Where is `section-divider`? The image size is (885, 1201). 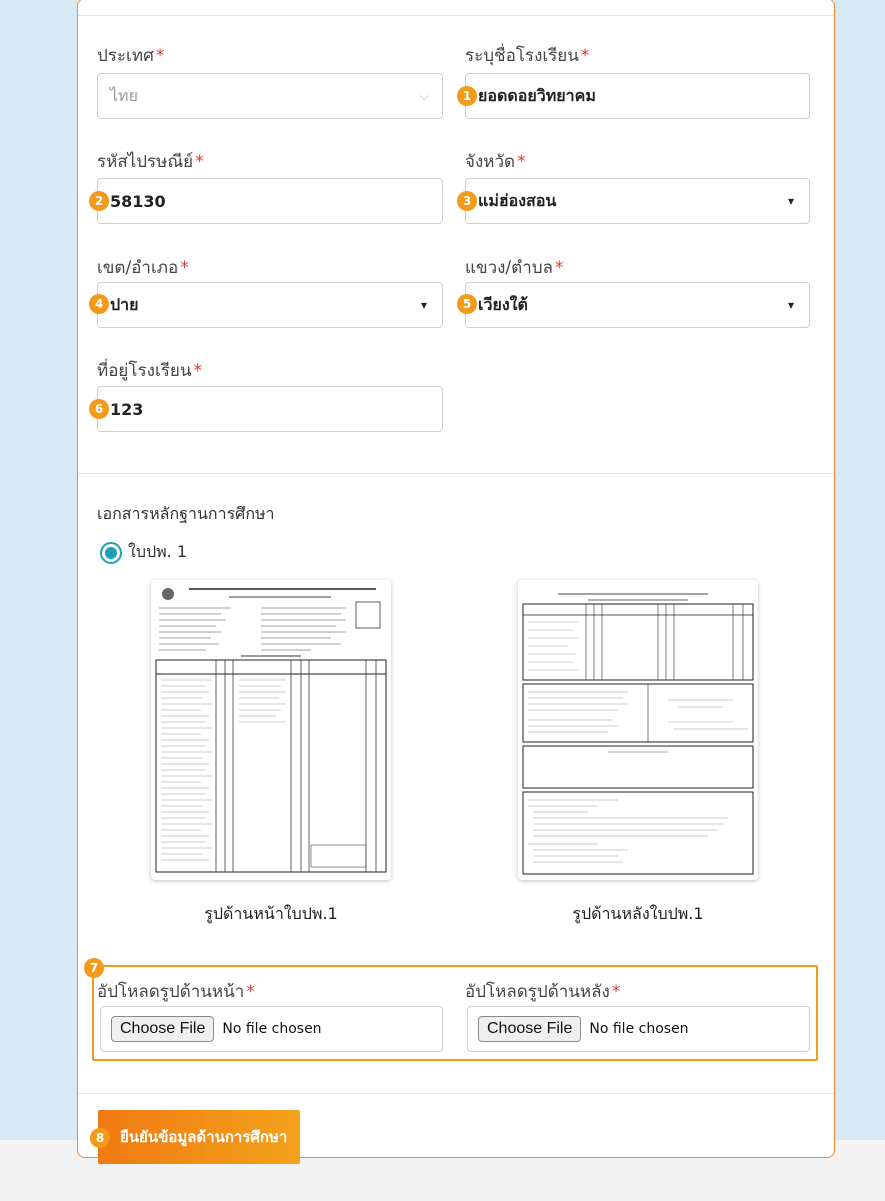 section-divider is located at coordinates (456, 473).